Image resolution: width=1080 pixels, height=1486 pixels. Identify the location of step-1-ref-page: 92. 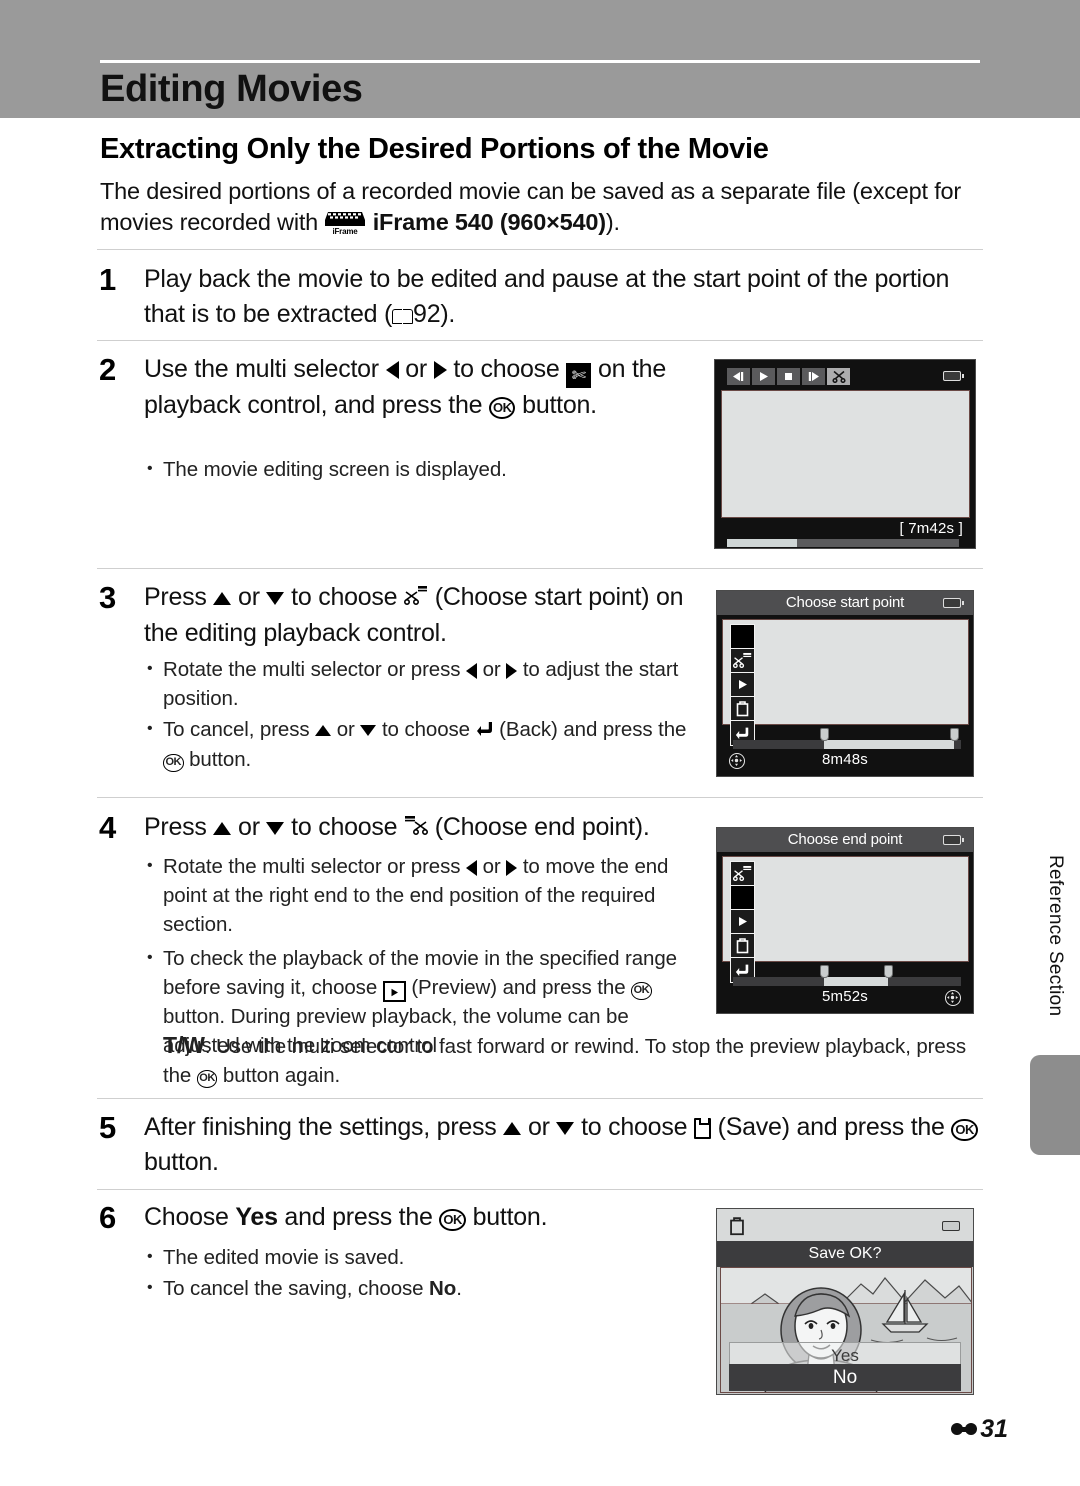
(427, 314).